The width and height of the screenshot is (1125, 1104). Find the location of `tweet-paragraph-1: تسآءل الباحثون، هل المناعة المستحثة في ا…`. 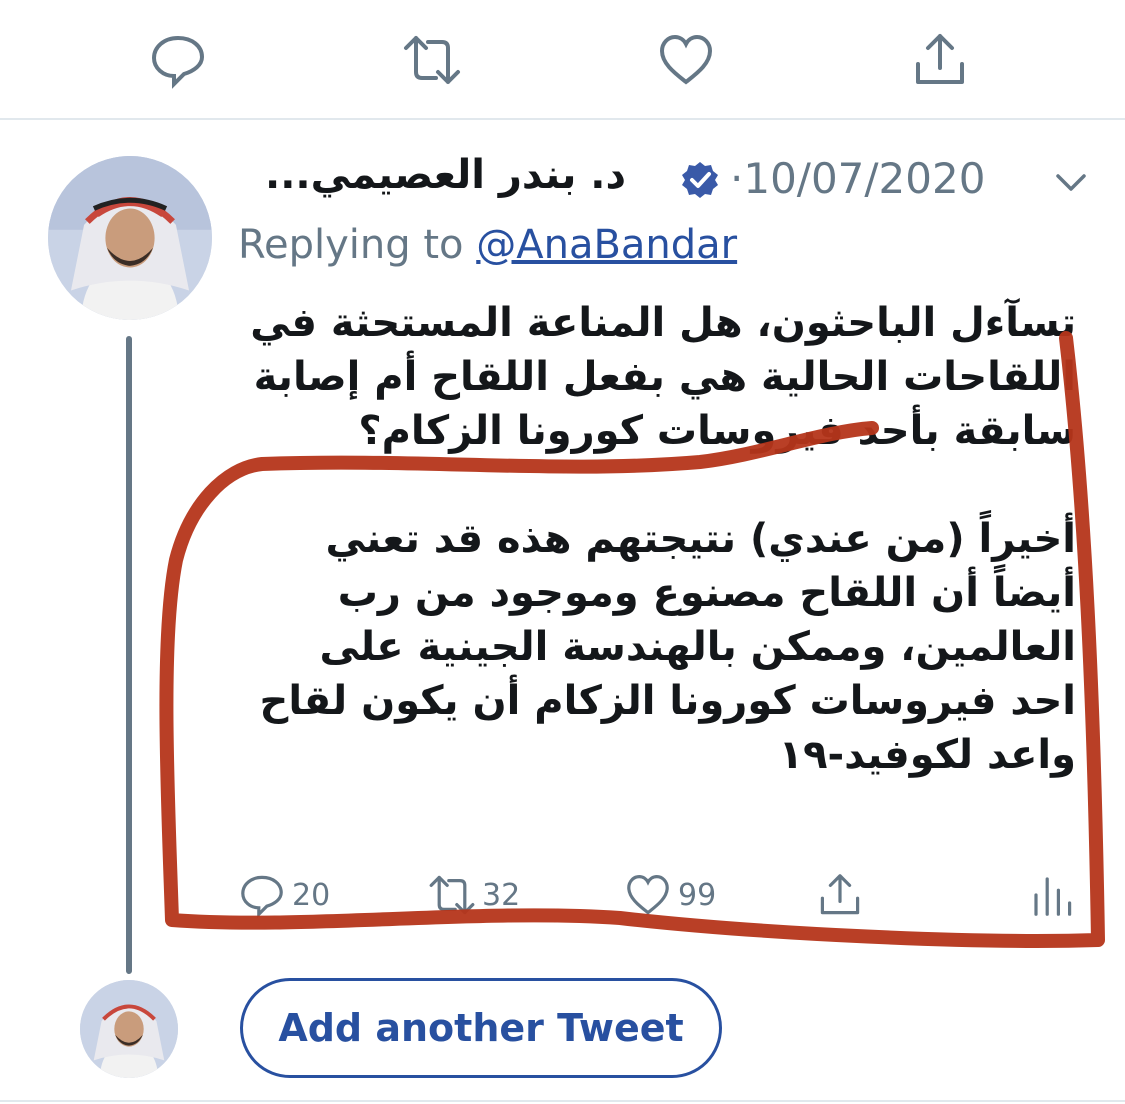

tweet-paragraph-1: تسآءل الباحثون، هل المناعة المستحثة في ا… is located at coordinates (663, 377).